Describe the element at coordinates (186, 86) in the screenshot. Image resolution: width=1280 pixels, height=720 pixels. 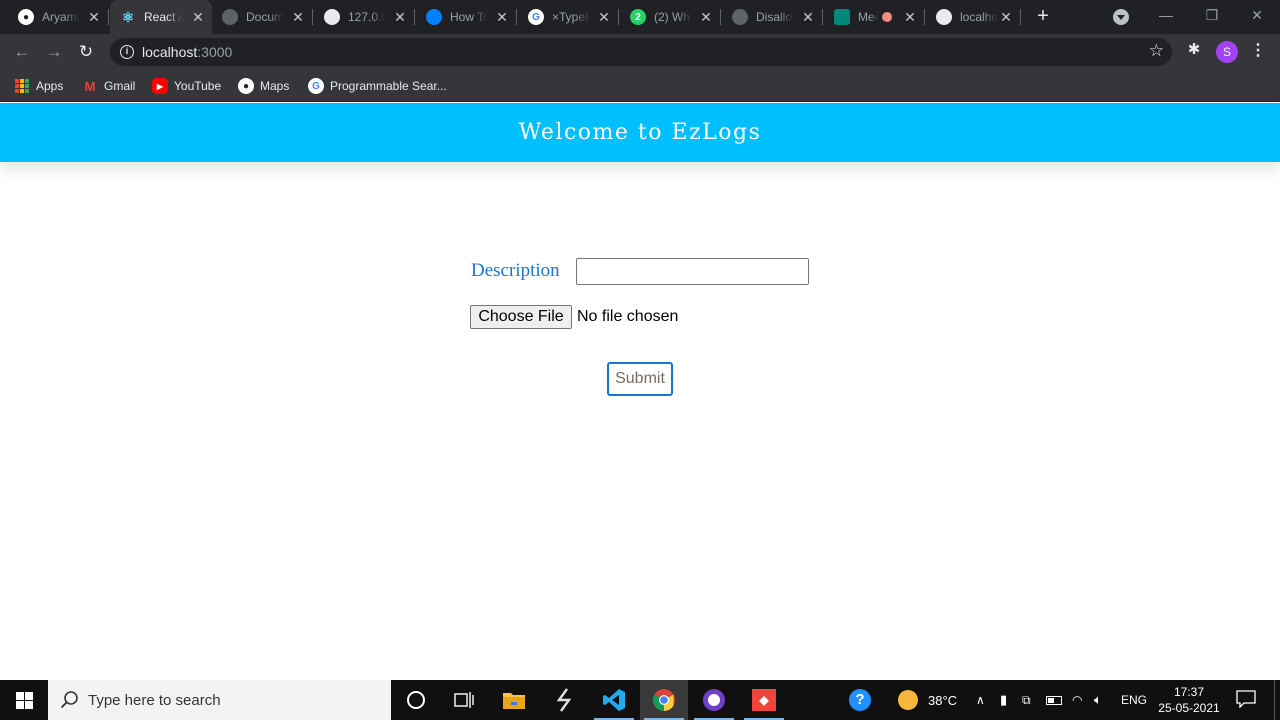
I see `bookmark-youtube: ▶ YouTube` at that location.